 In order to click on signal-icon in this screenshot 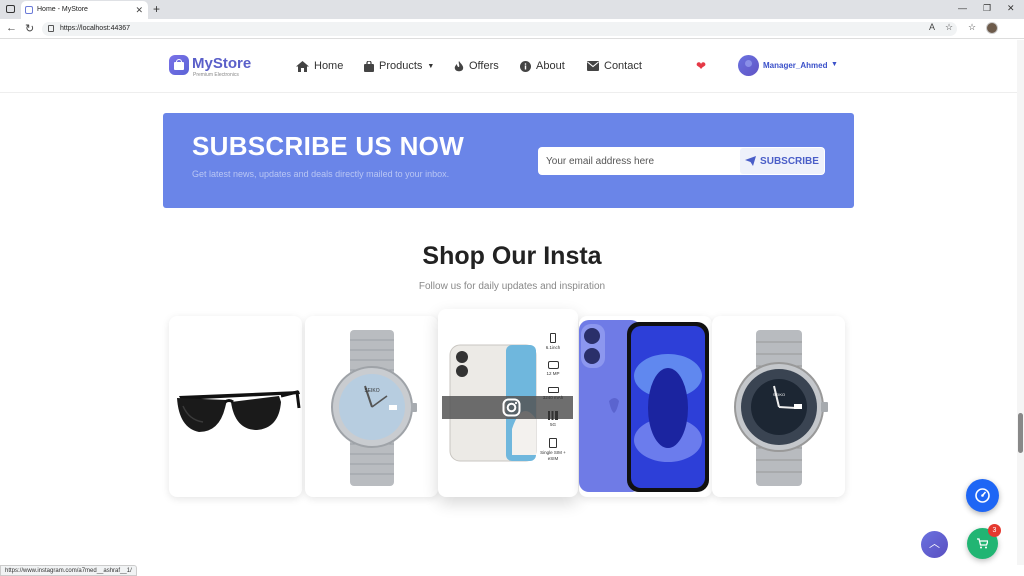, I will do `click(553, 415)`.